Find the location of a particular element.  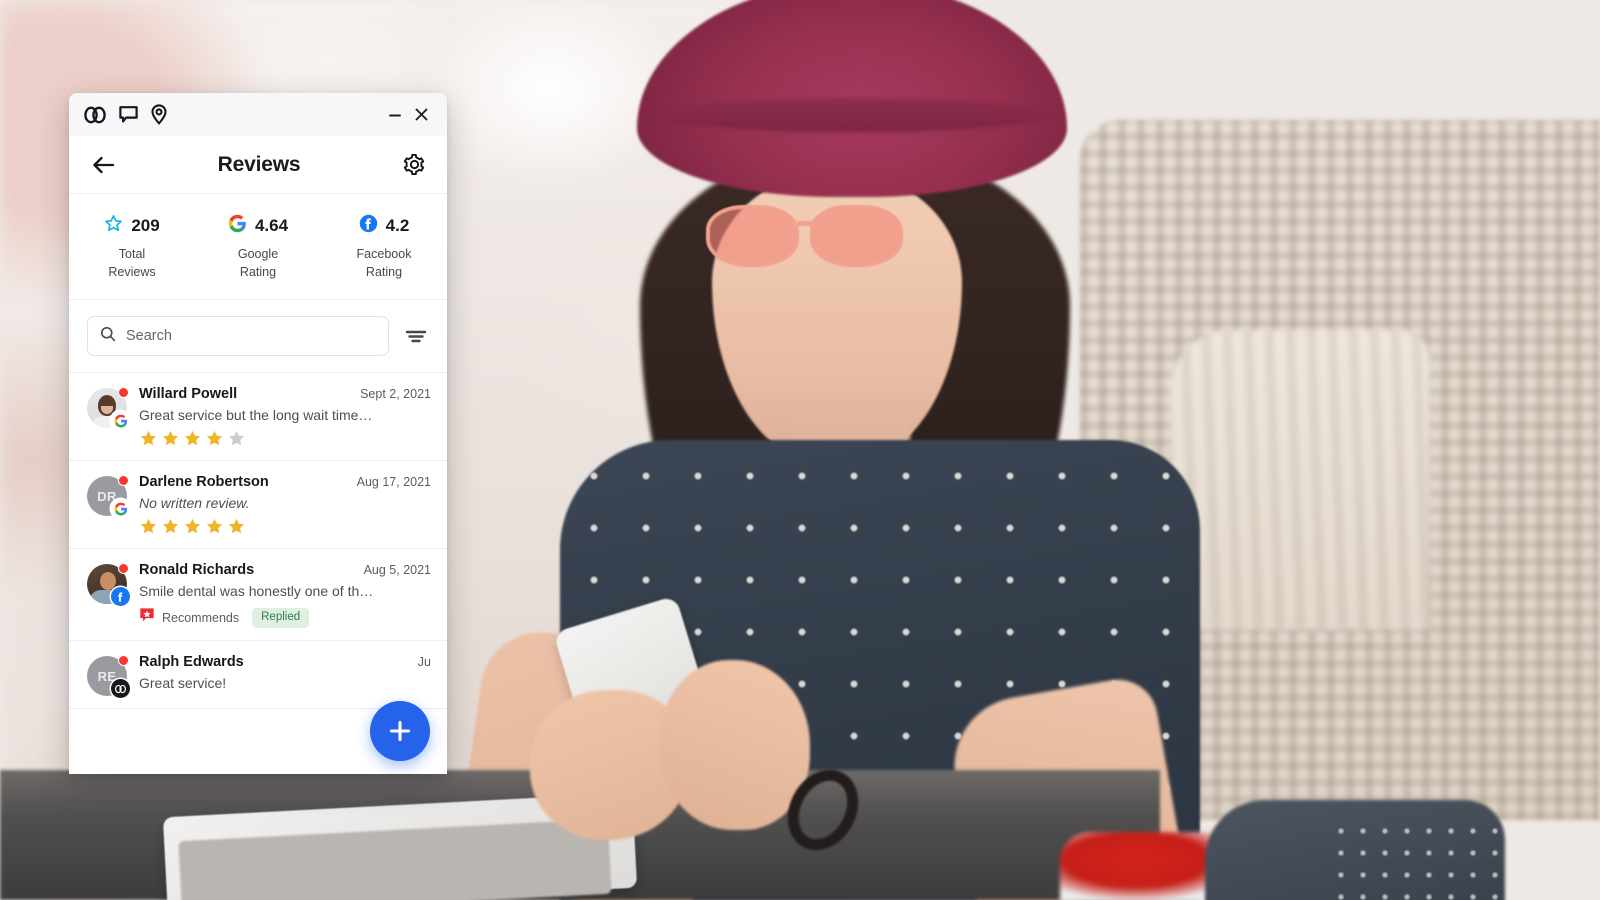

hat-band is located at coordinates (855, 115).